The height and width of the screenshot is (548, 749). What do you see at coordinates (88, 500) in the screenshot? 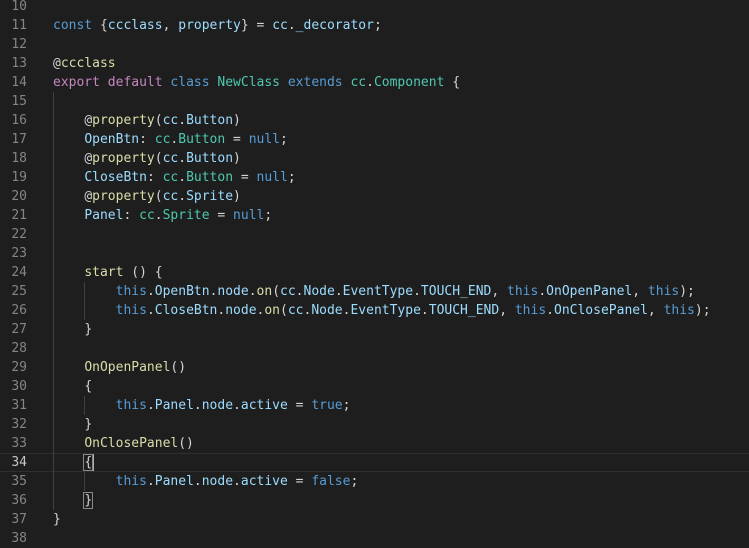
I see `matched-bracket: }` at bounding box center [88, 500].